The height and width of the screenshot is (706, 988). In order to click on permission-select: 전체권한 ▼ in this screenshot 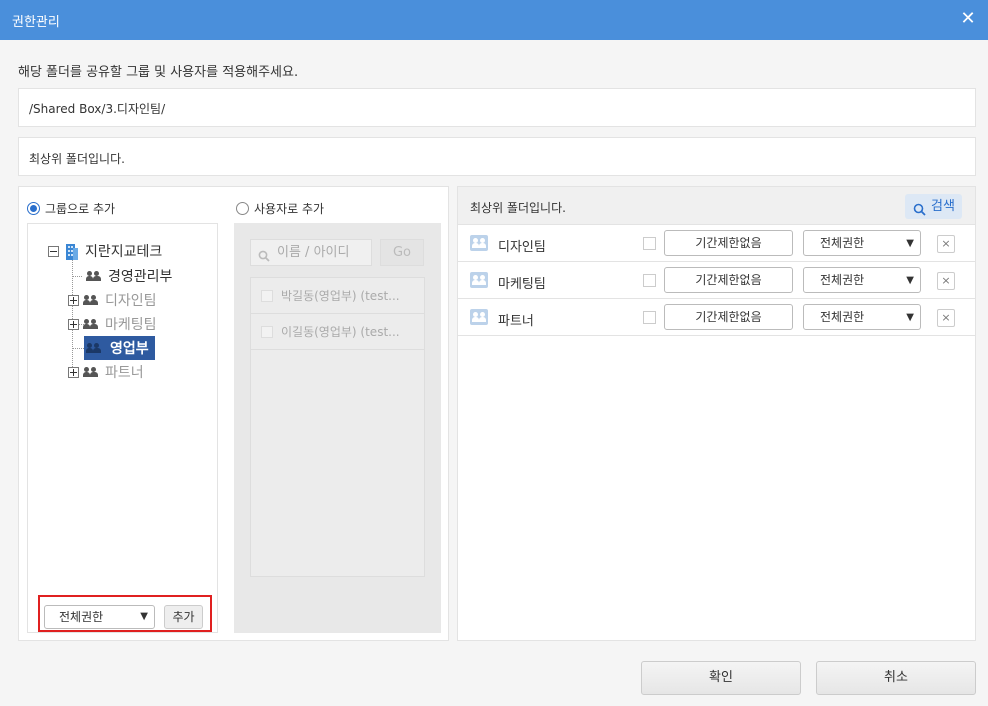, I will do `click(99, 617)`.